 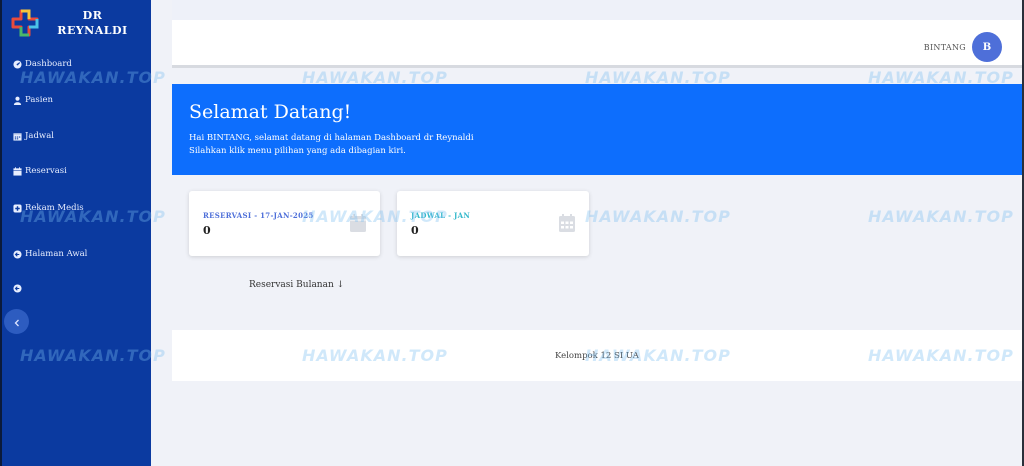 I want to click on sidebar-item-label: Pasien, so click(x=39, y=100).